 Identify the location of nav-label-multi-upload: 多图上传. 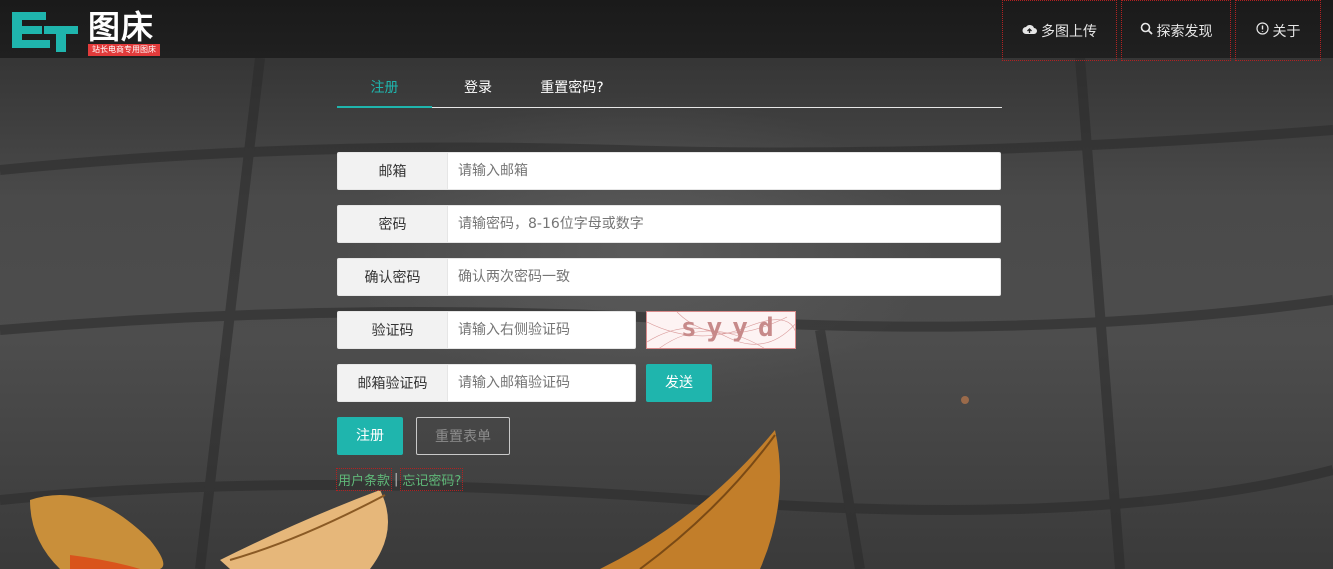
(1069, 31).